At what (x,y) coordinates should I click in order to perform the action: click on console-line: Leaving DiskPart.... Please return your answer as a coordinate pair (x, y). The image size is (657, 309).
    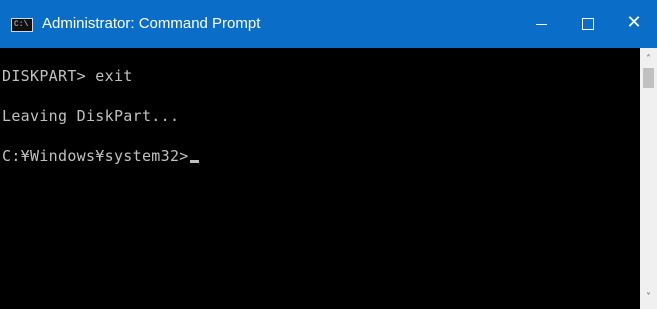
    Looking at the image, I should click on (91, 116).